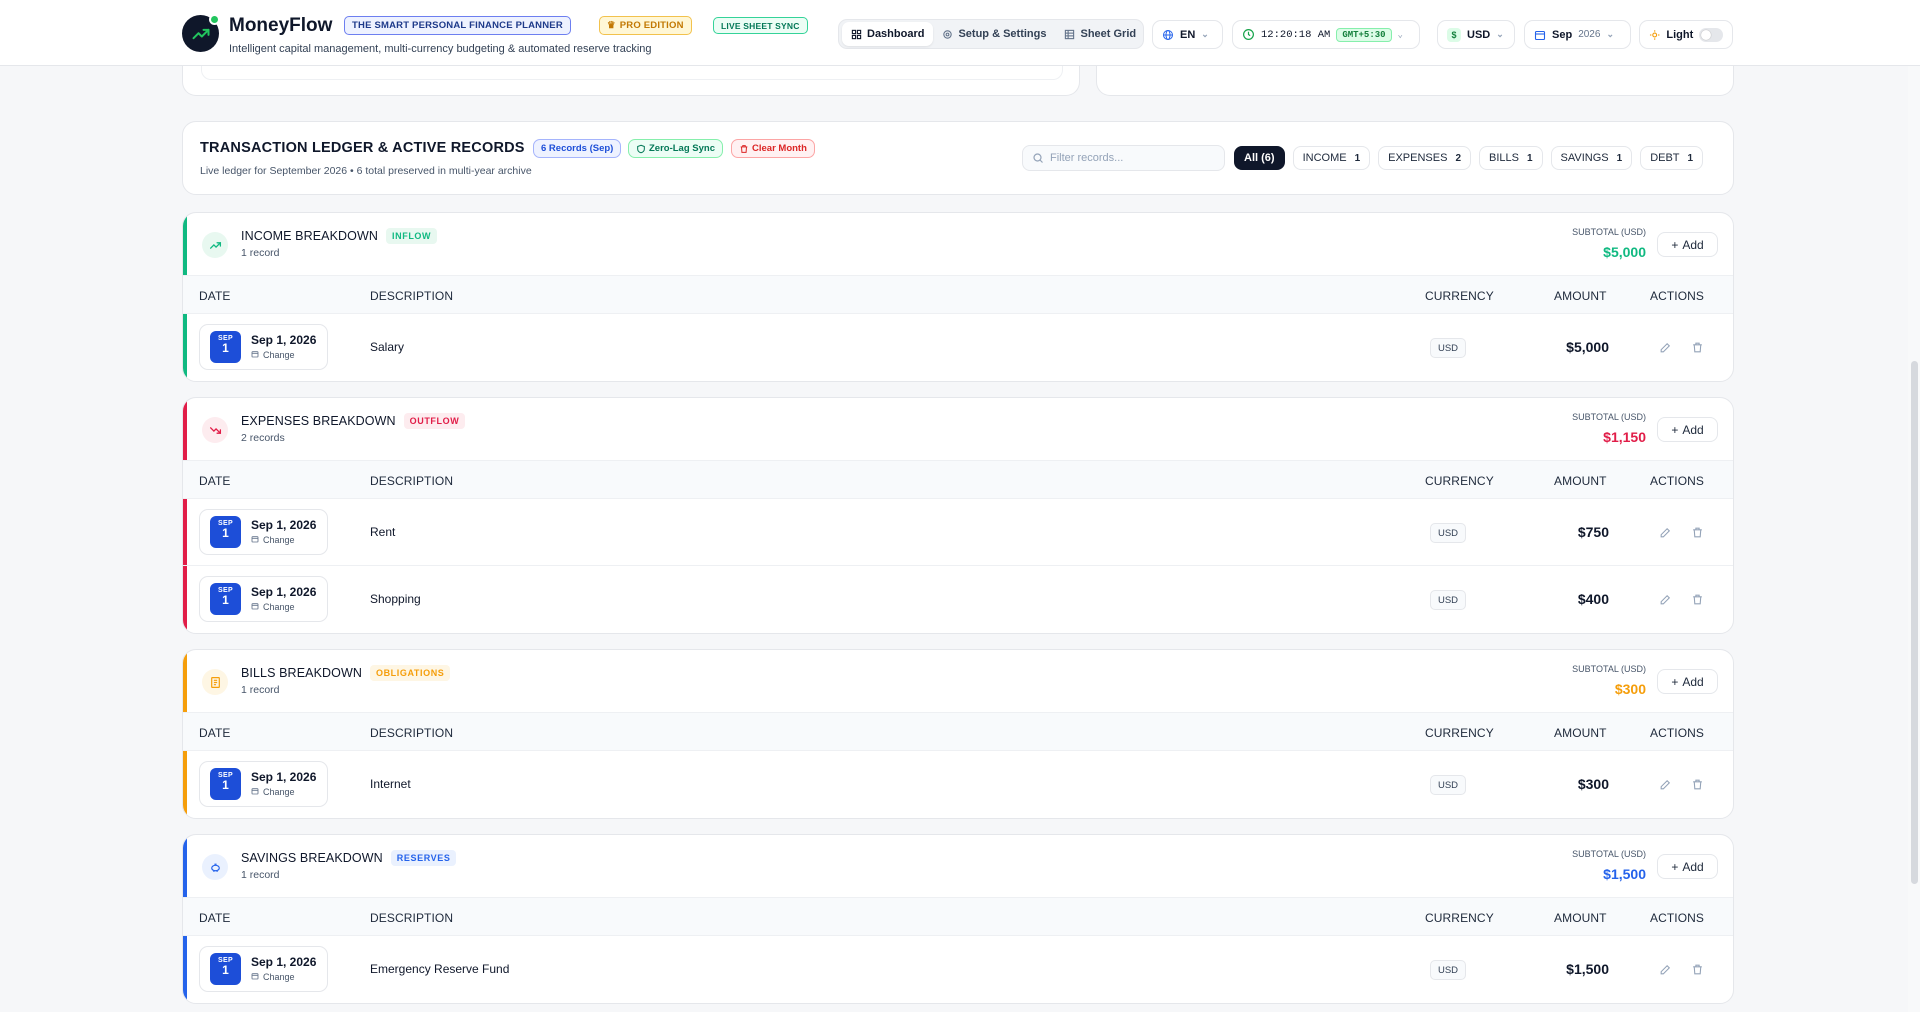  What do you see at coordinates (1687, 244) in the screenshot?
I see `add-income-button: + Add` at bounding box center [1687, 244].